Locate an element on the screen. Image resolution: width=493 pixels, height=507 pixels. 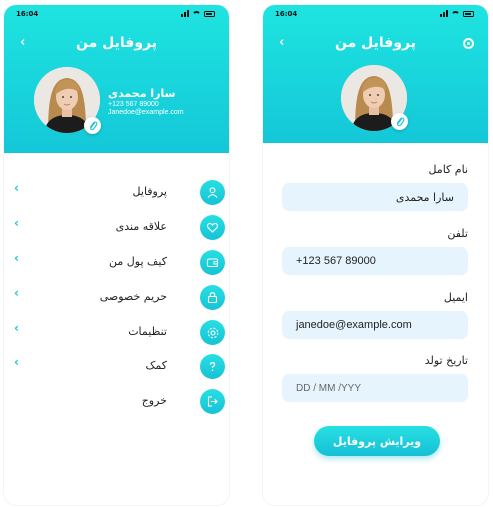
menu-item-settings: ‹ تنظیمات is located at coordinates (116, 333).